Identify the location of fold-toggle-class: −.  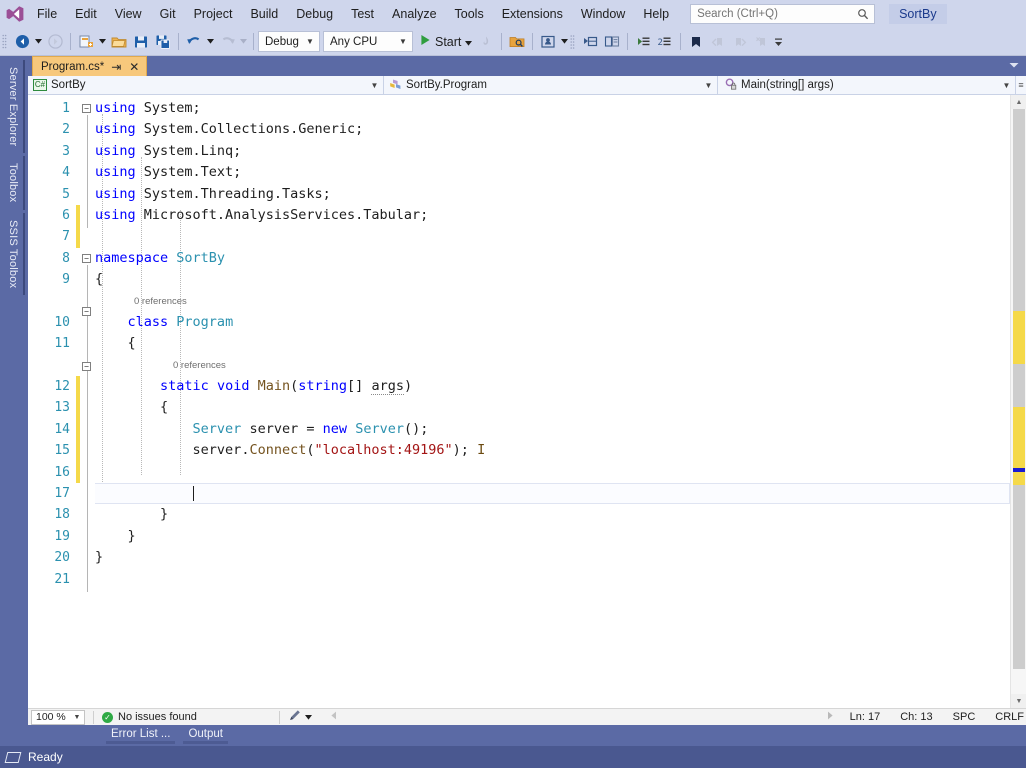
(86, 311).